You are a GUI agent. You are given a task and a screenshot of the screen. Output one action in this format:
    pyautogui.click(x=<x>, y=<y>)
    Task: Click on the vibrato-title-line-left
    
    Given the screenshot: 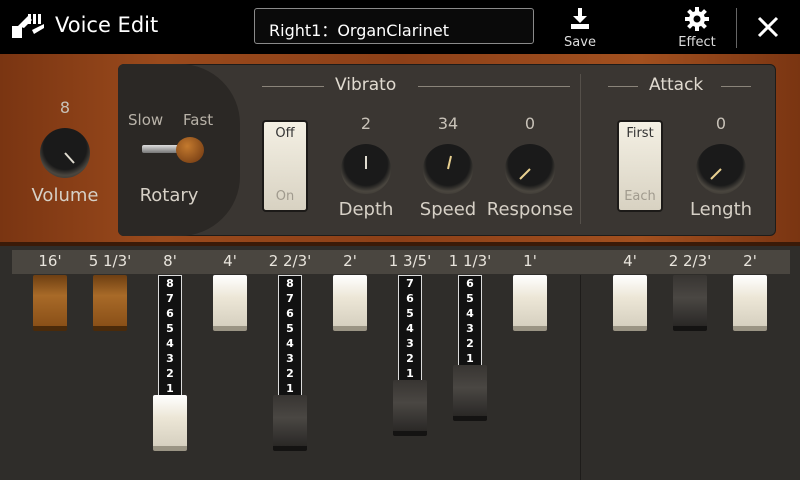 What is the action you would take?
    pyautogui.click(x=293, y=86)
    